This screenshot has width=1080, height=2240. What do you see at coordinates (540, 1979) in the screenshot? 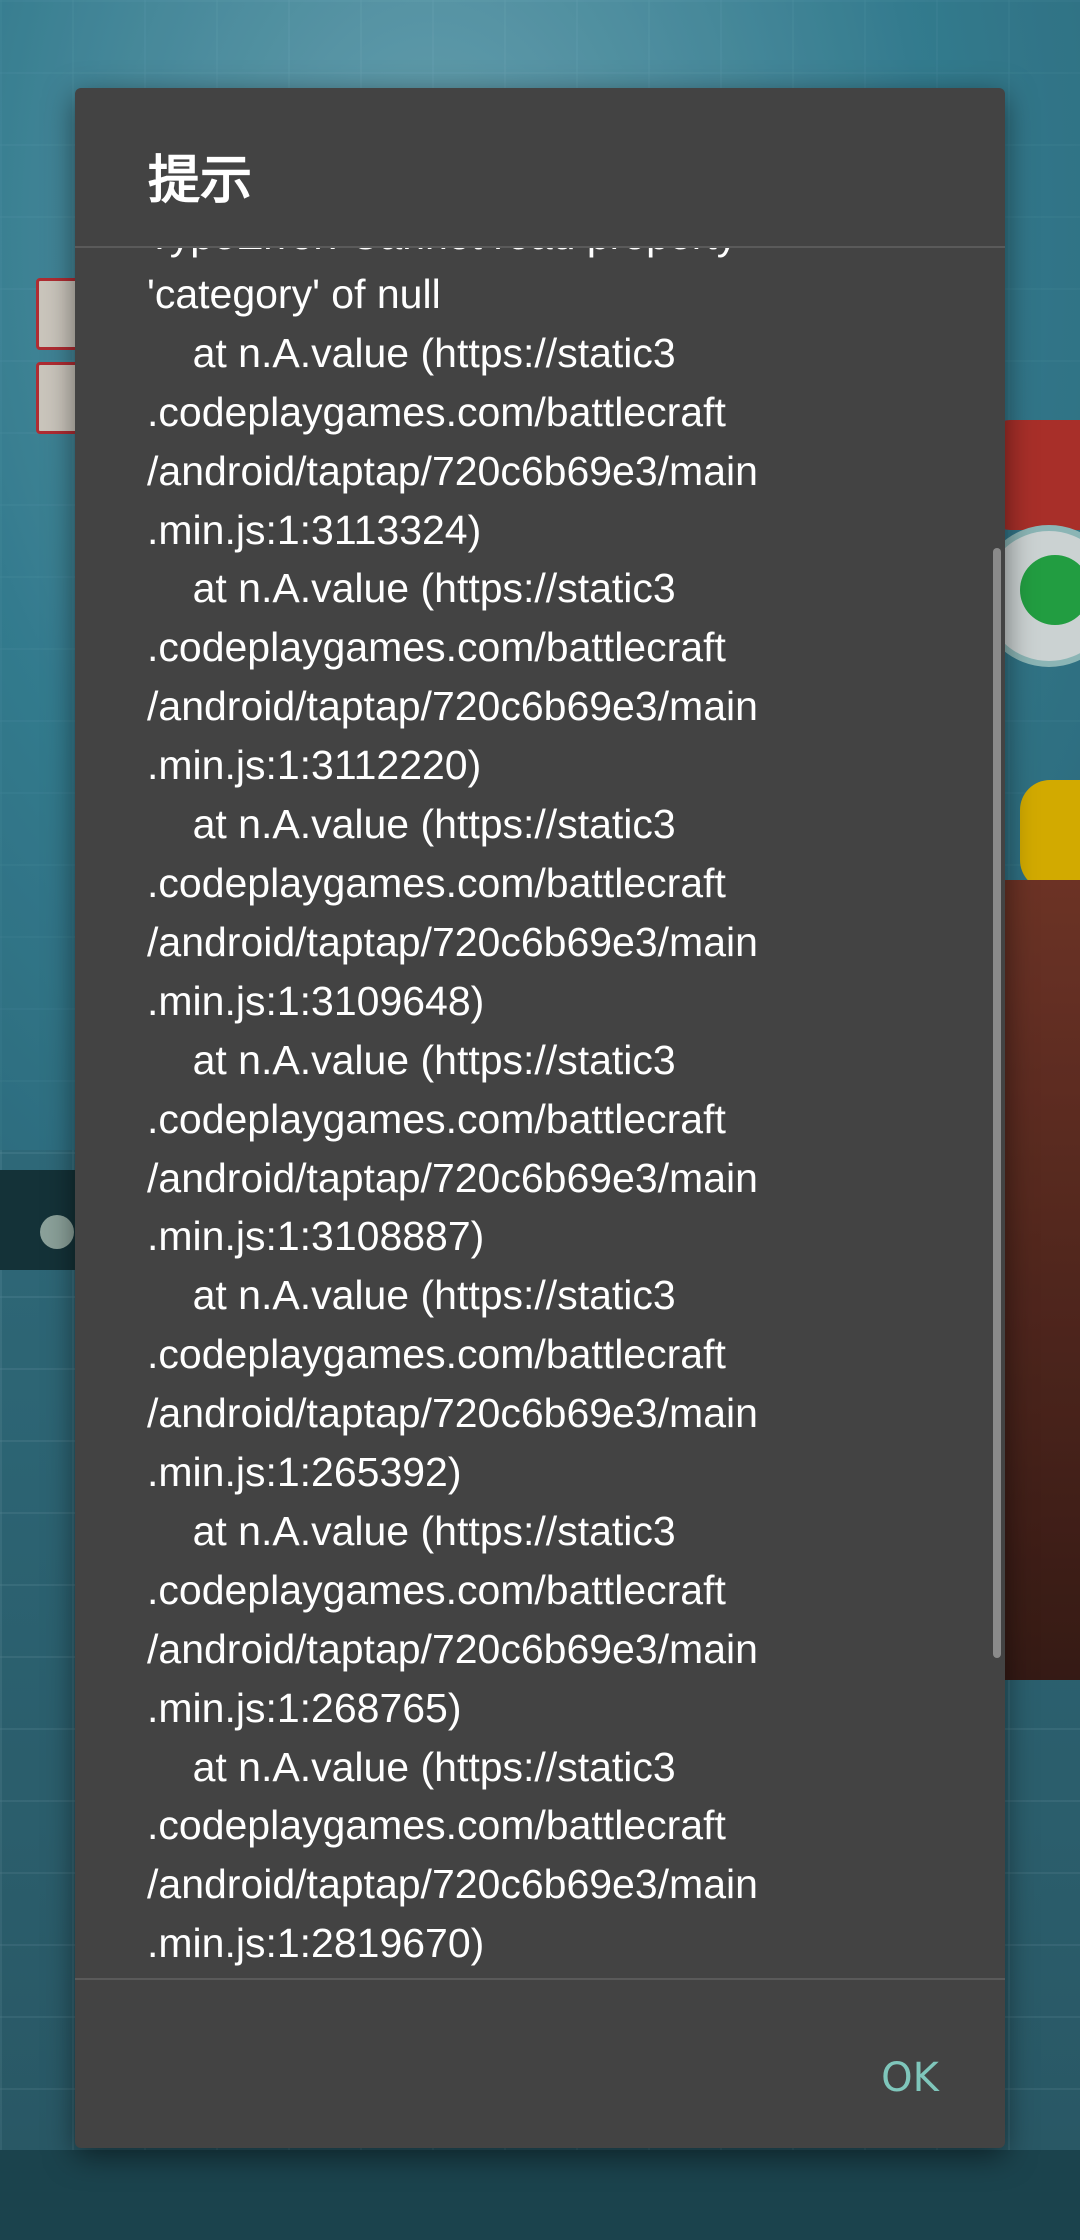
I see `dialog-divider-bottom` at bounding box center [540, 1979].